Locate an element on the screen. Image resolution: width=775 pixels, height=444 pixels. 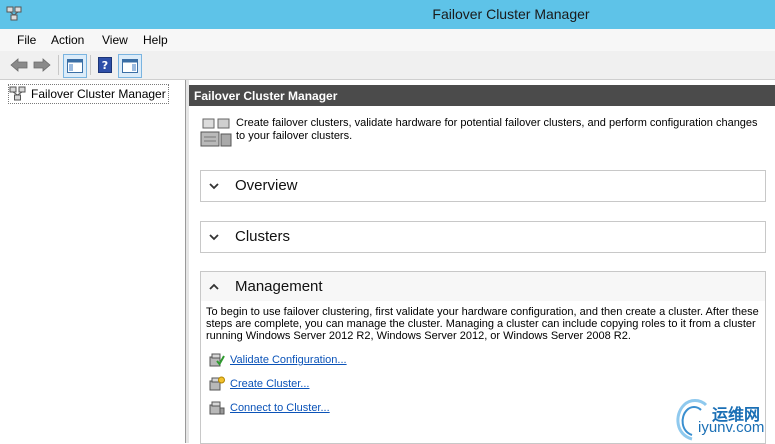
menu-bar: File Action View Help is located at coordinates (387, 40).